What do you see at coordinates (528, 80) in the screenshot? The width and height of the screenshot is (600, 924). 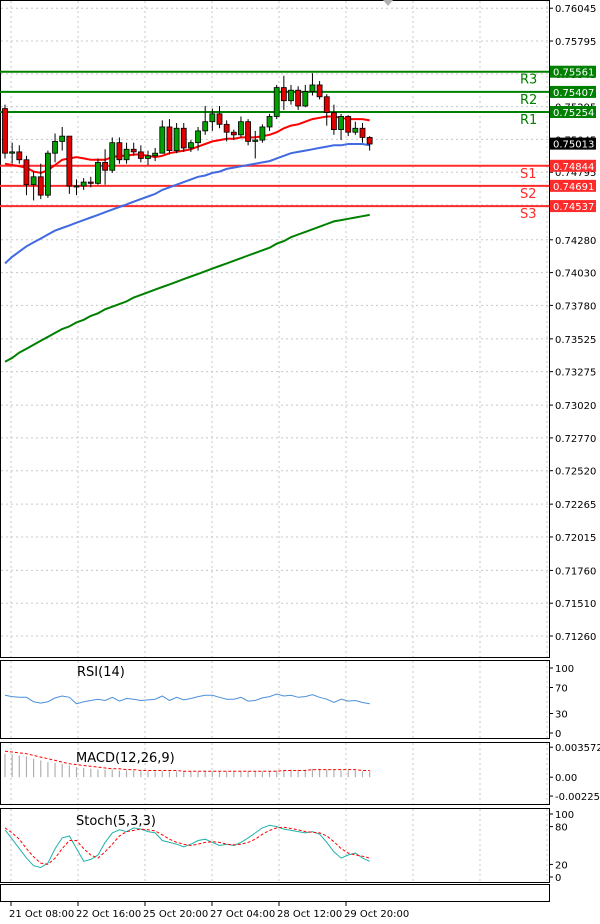 I see `level-name-r3: R3` at bounding box center [528, 80].